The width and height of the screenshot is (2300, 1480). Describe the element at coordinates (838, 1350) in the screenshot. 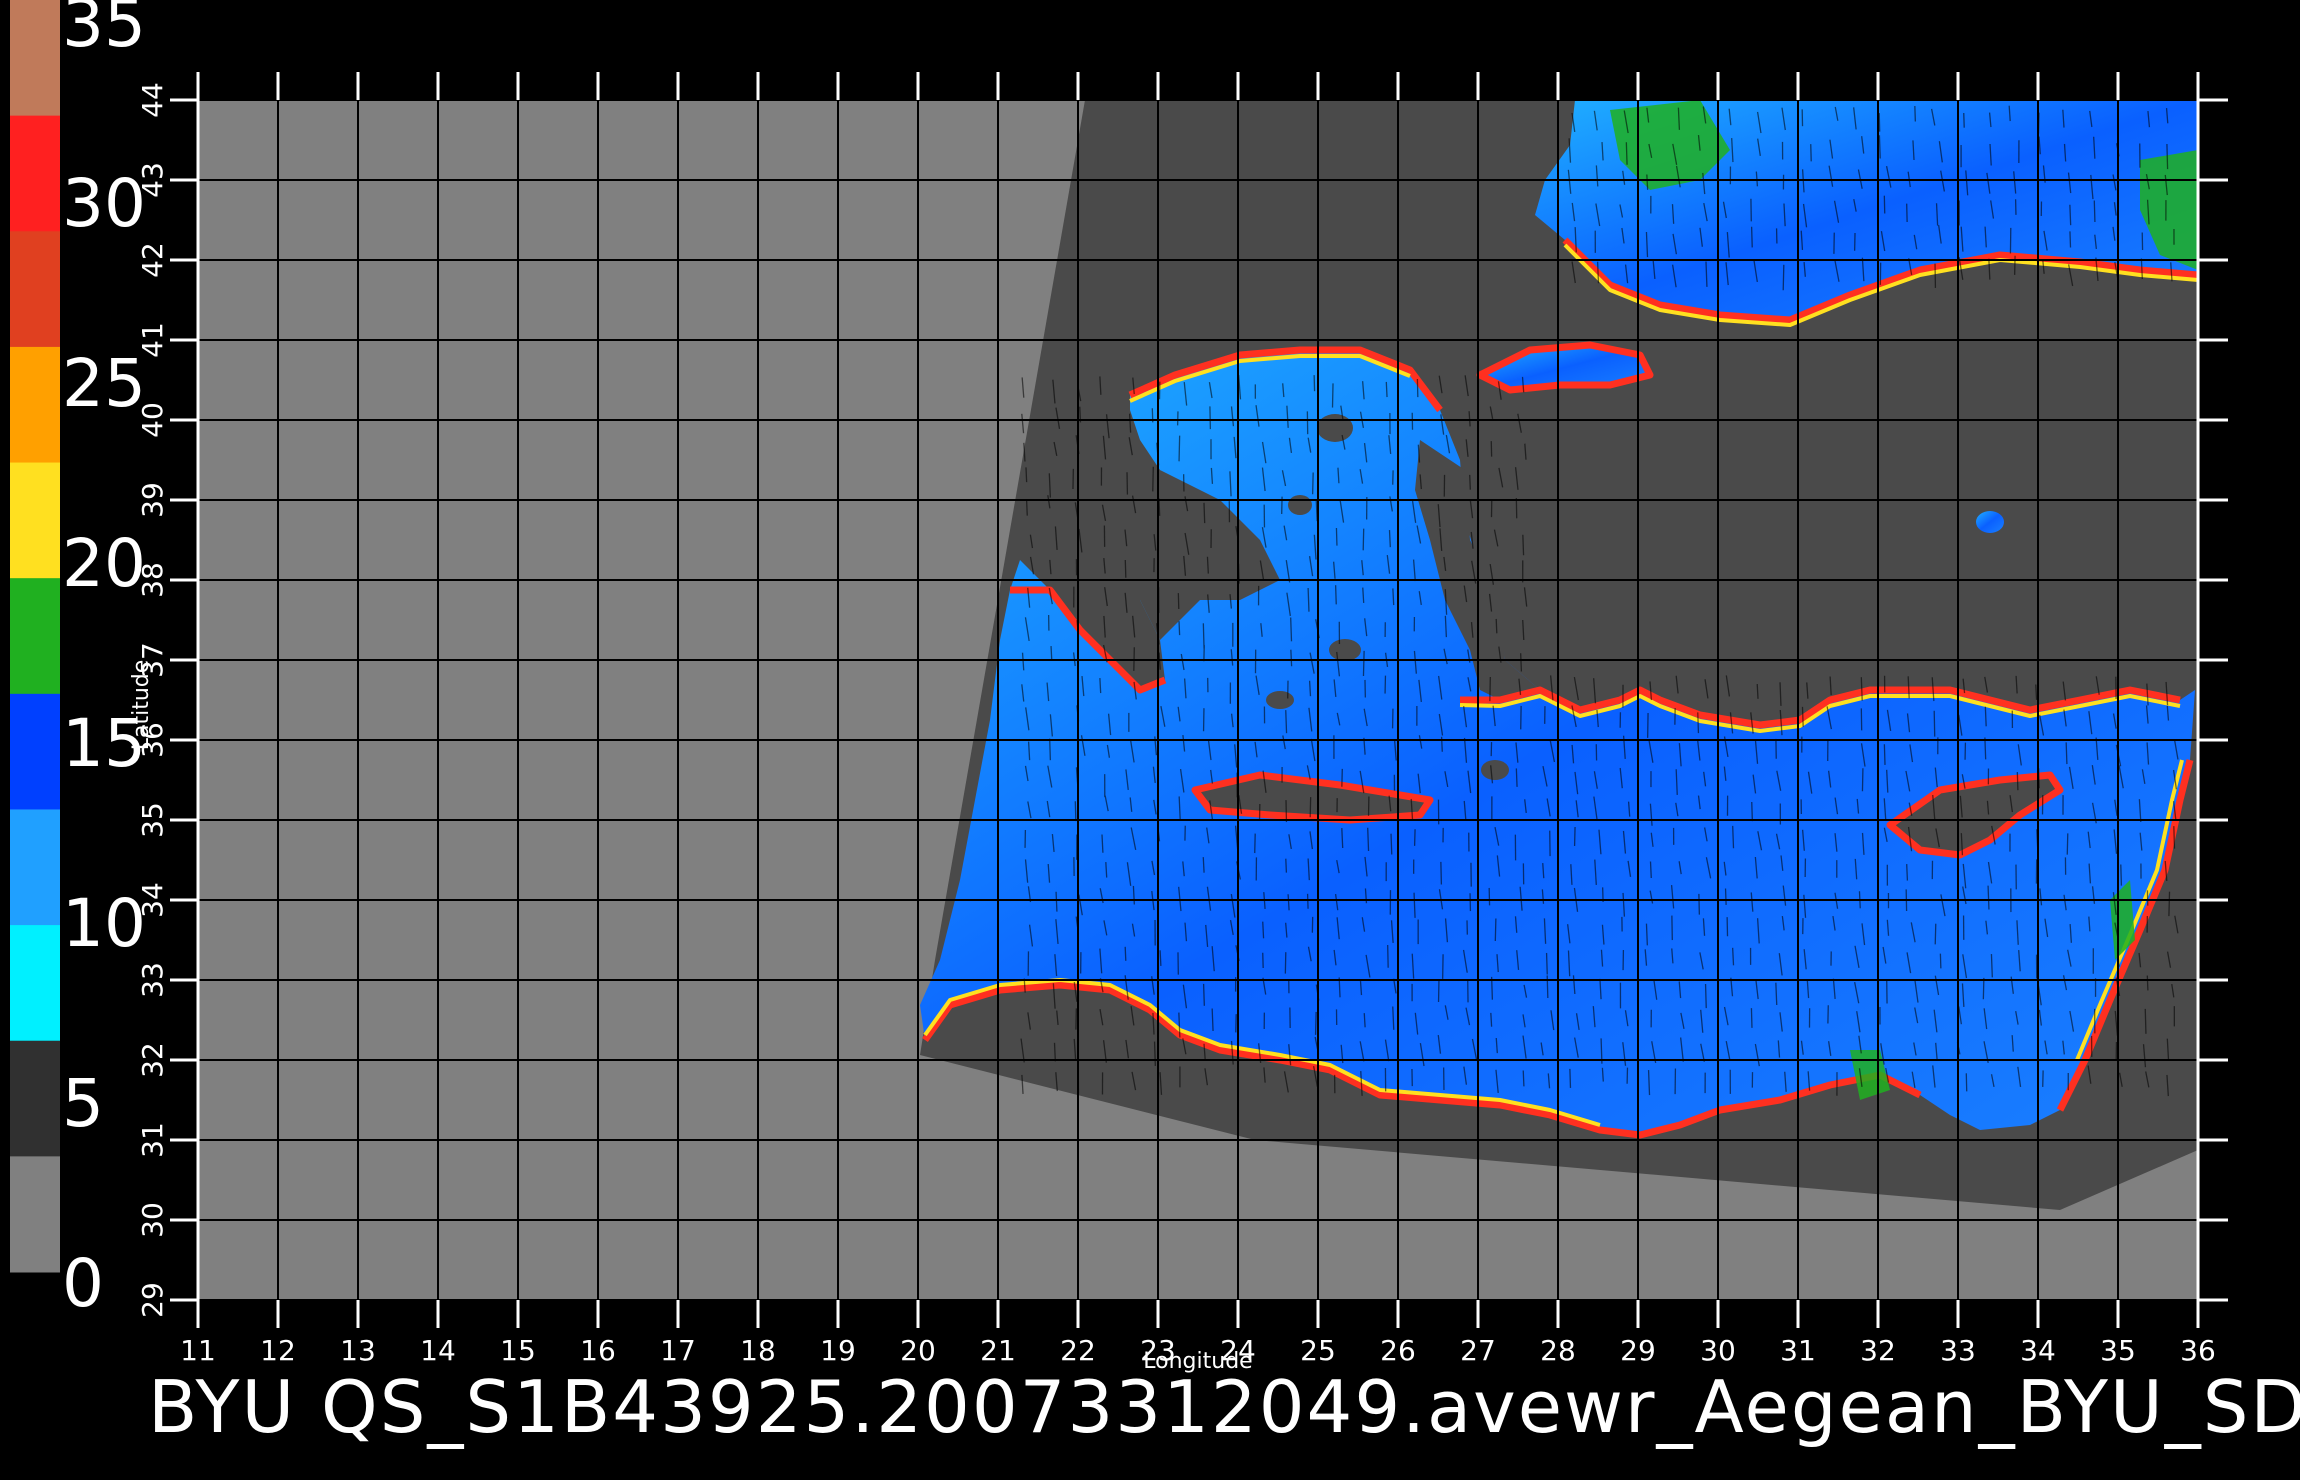

I see `lon-tick-label: 19` at that location.